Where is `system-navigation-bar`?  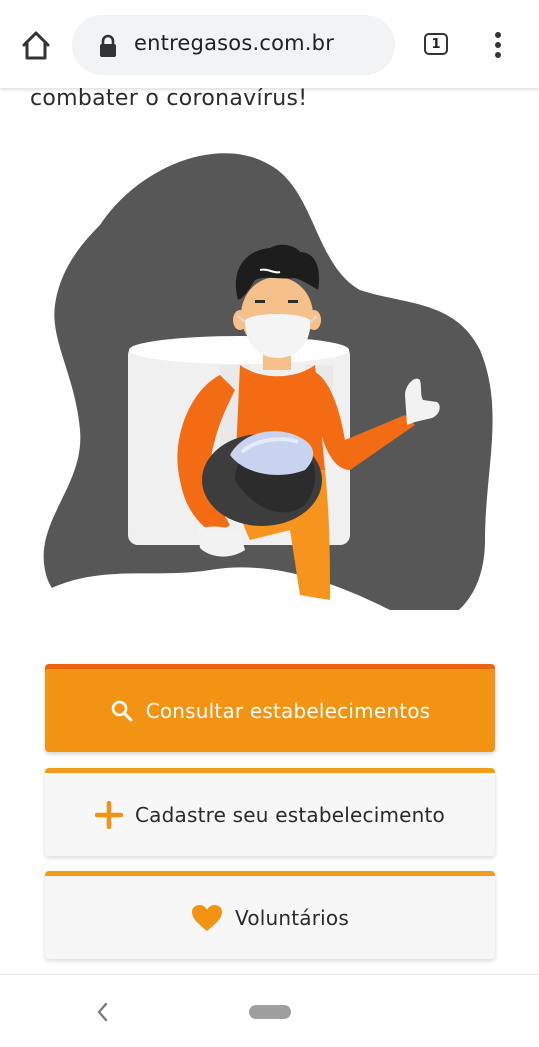
system-navigation-bar is located at coordinates (269, 1010).